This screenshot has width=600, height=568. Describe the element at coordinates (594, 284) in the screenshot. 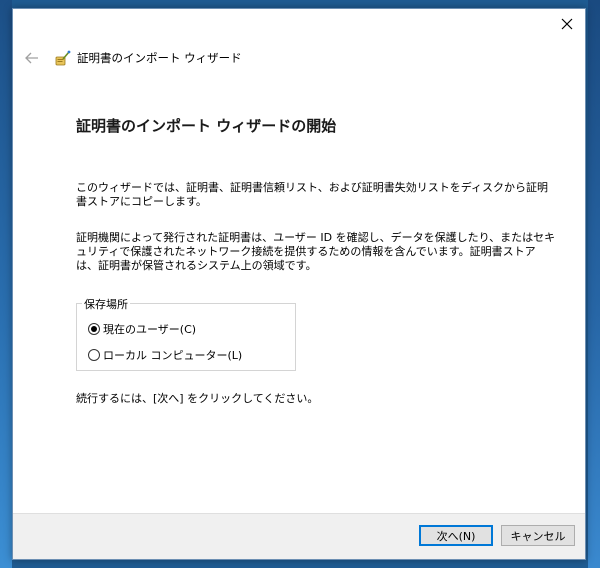

I see `desktop-background-right` at that location.